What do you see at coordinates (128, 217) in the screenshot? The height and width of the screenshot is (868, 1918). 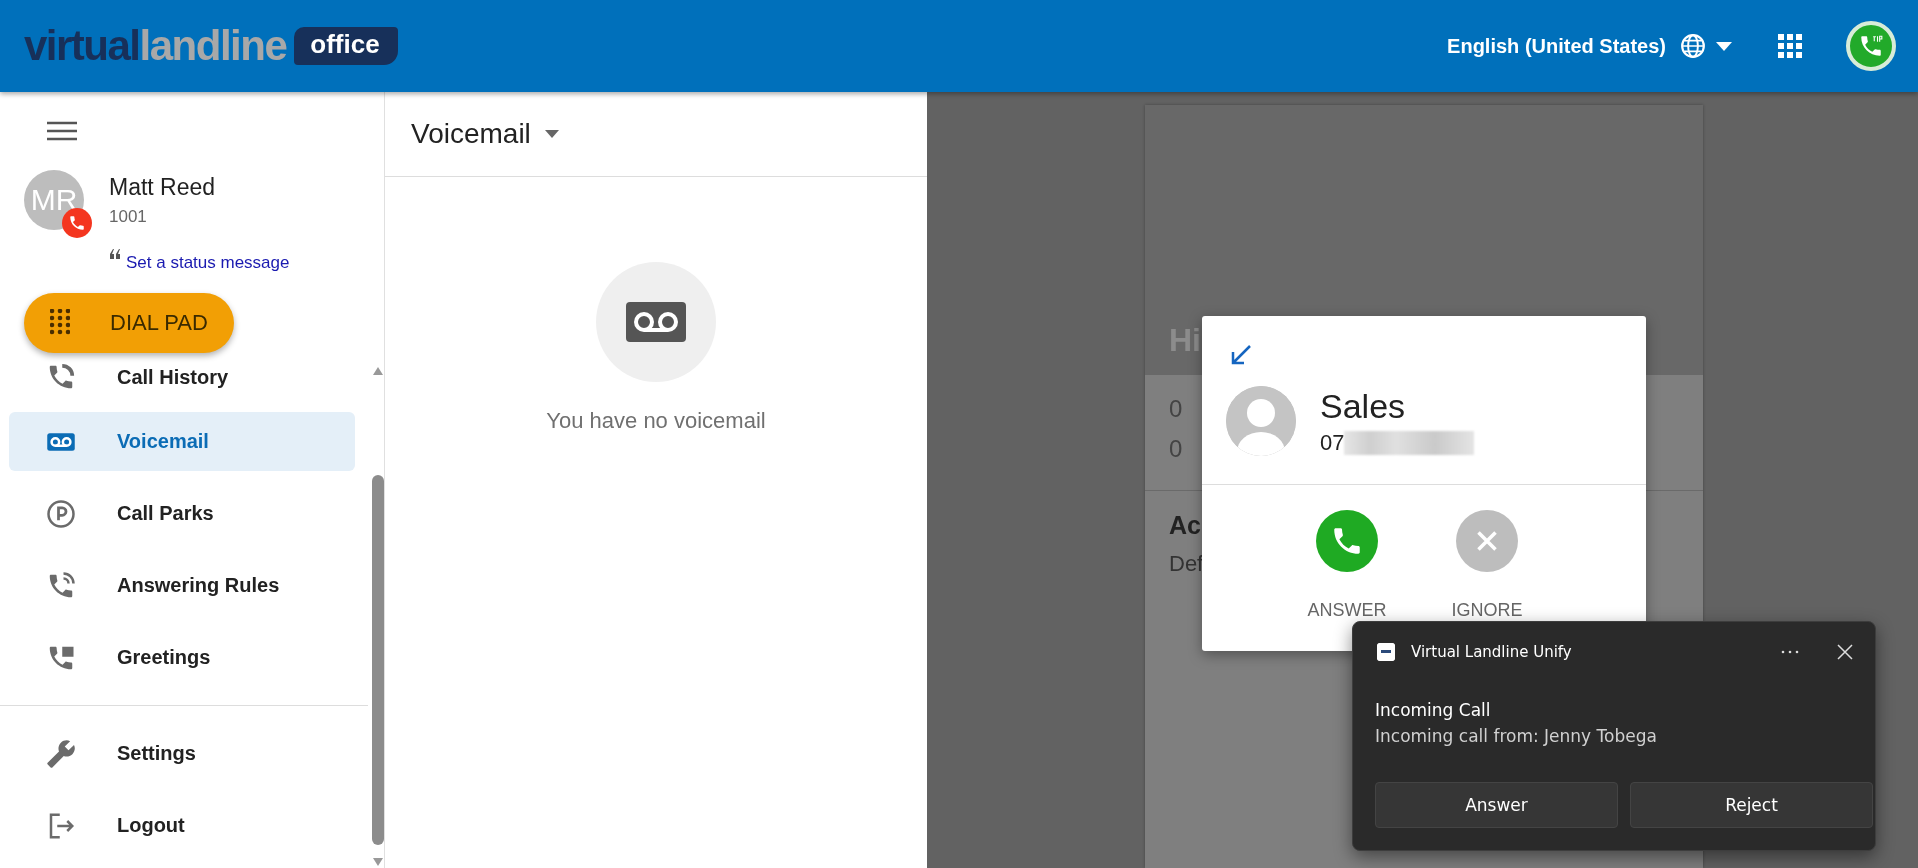 I see `user-extension: 1001` at bounding box center [128, 217].